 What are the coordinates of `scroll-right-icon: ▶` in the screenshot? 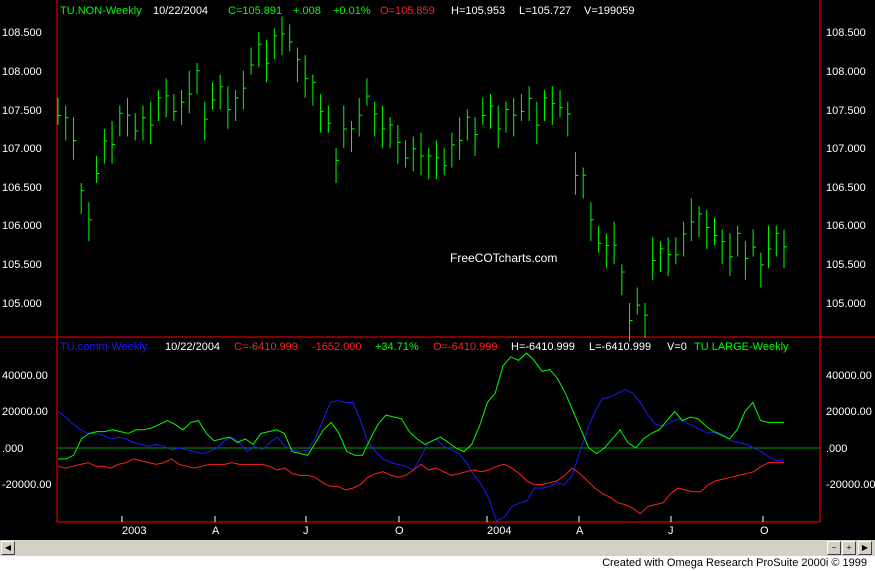 It's located at (865, 548).